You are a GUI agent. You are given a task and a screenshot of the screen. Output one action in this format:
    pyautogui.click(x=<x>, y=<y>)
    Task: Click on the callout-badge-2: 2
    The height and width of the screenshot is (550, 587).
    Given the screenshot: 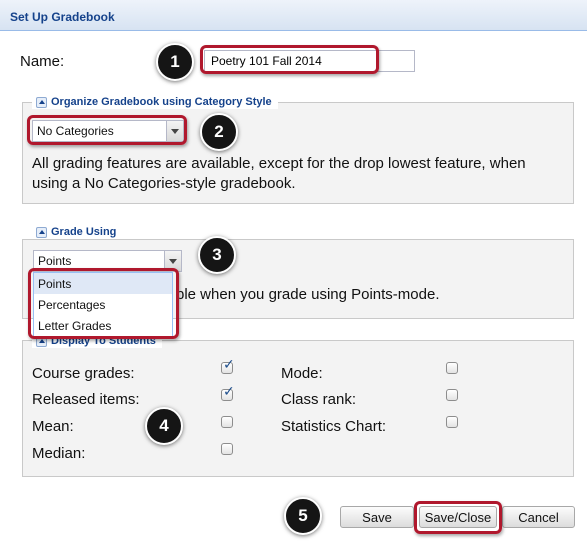 What is the action you would take?
    pyautogui.click(x=219, y=132)
    